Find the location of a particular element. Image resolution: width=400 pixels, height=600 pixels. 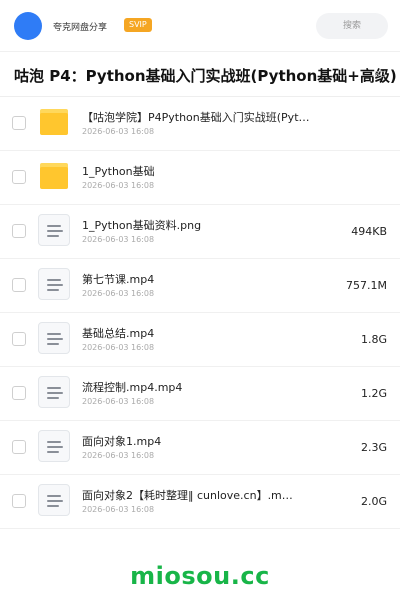

file-name: 面向对象1.mp4 is located at coordinates (122, 441).